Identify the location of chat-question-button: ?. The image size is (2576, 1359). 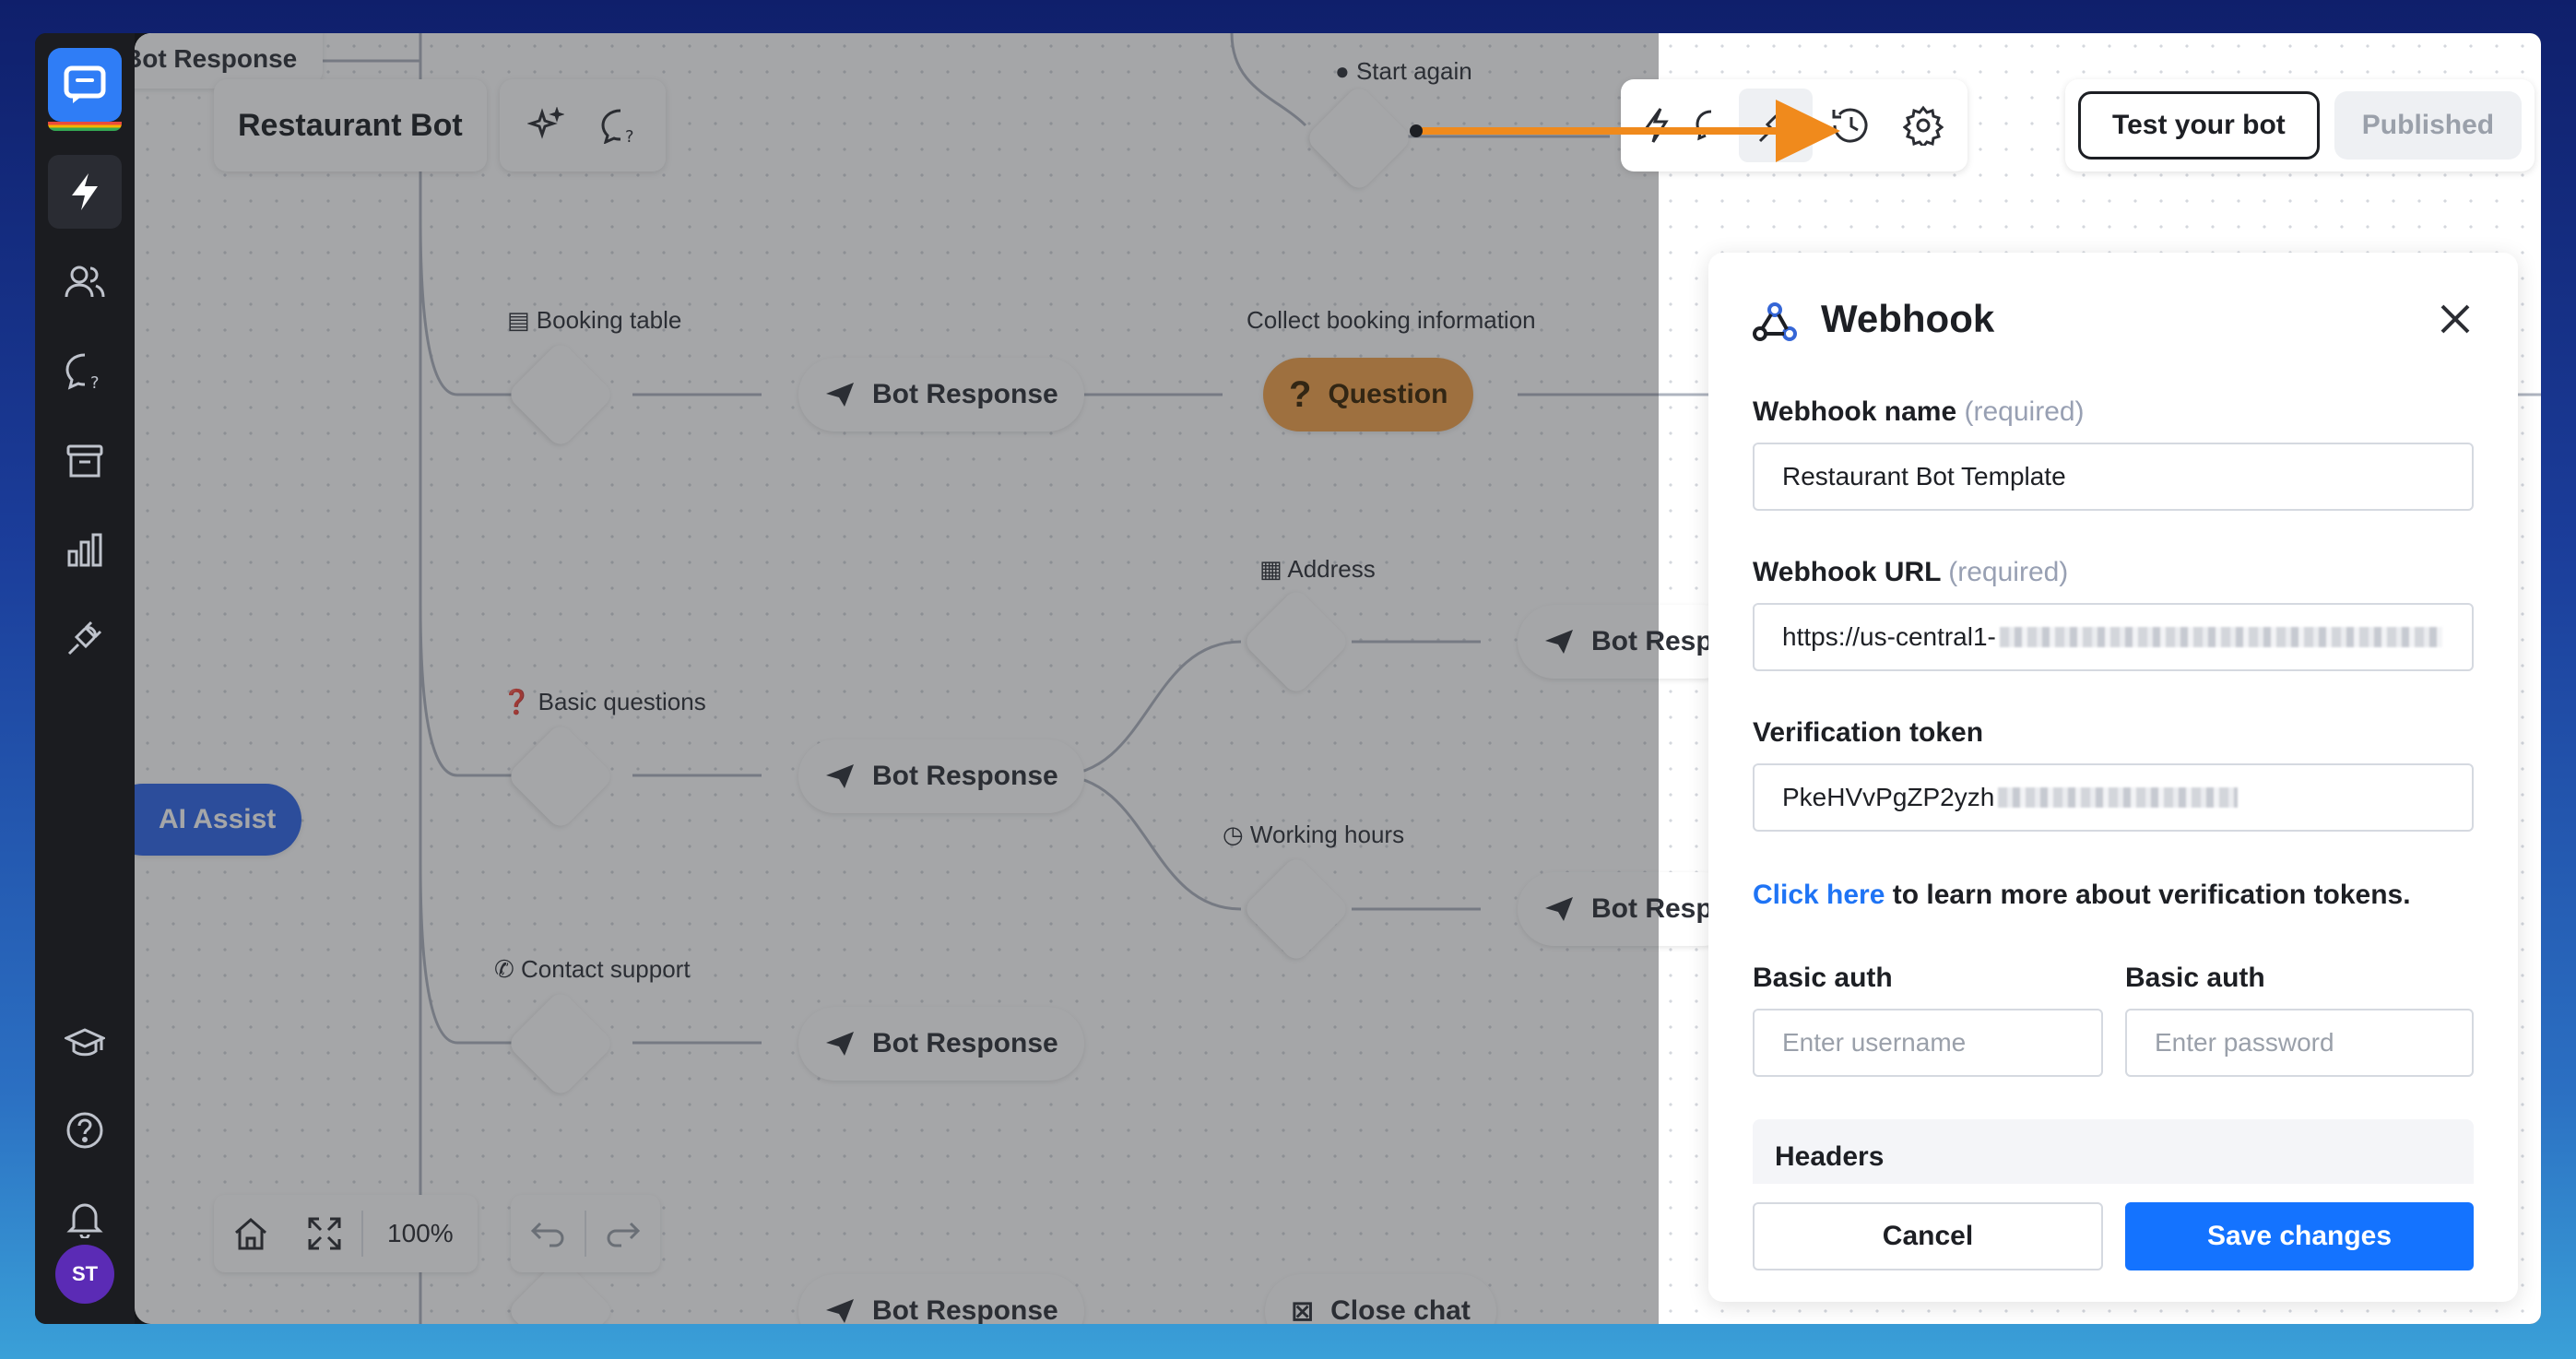
(619, 125).